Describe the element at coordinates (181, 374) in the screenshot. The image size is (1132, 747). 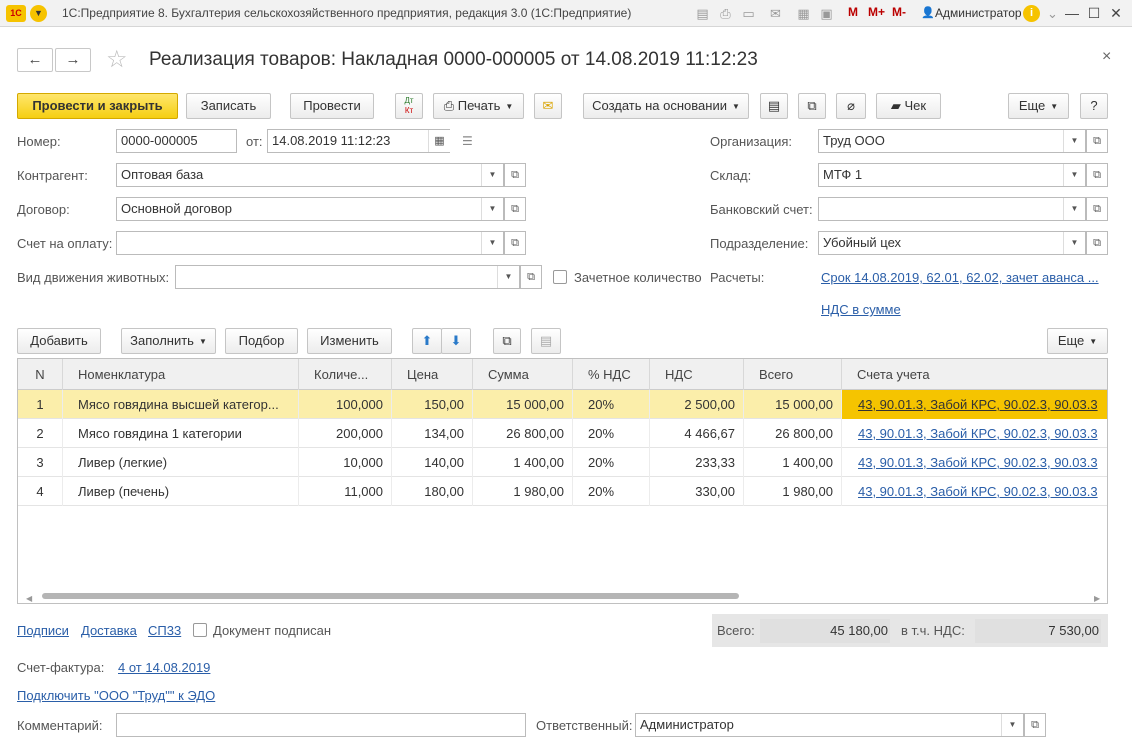
I see `column-header-nomenclature: Номенклатура` at that location.